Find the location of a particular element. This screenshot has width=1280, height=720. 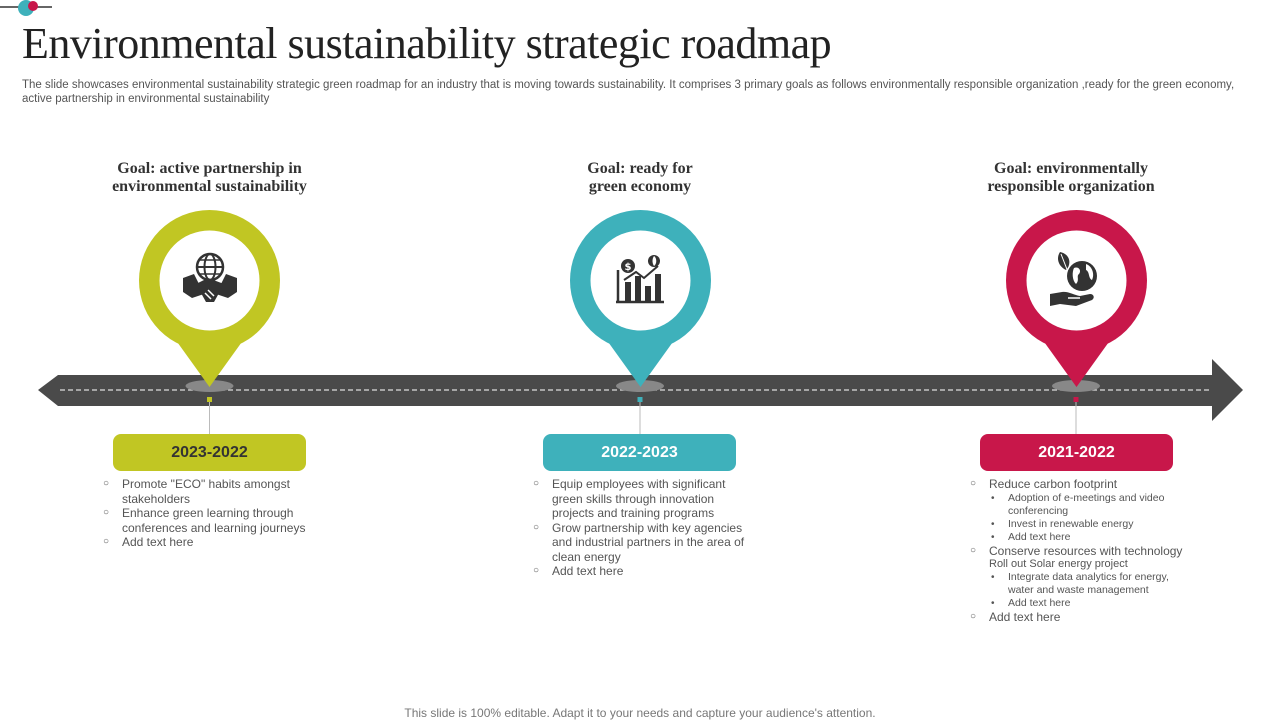

year-badge-3: 2021-2022 is located at coordinates (1076, 452).